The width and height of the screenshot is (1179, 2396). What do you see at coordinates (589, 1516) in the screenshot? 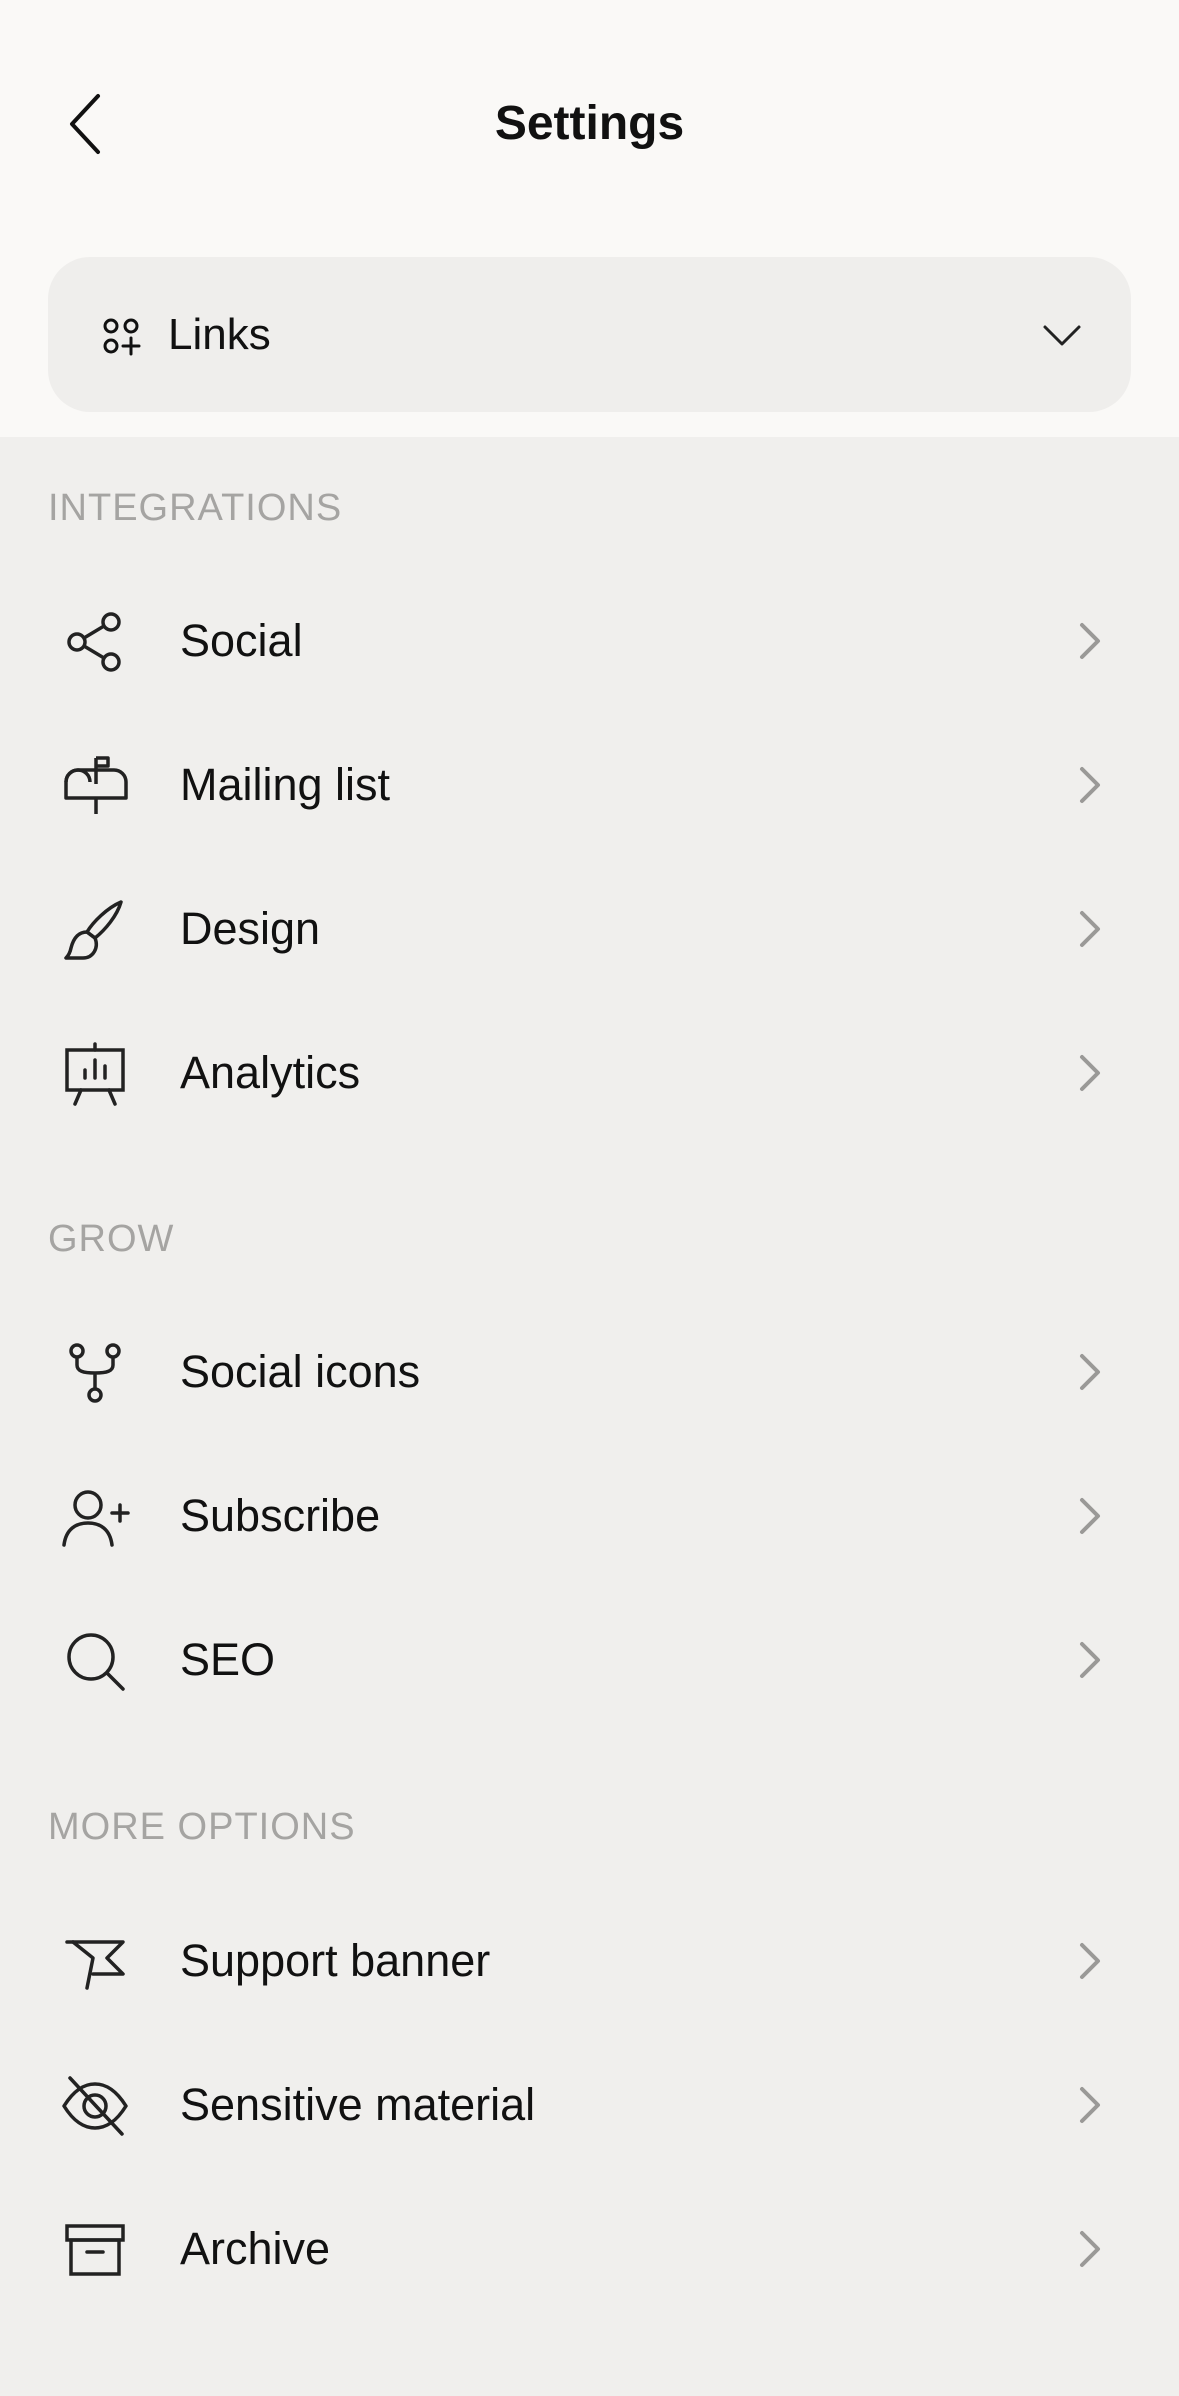
I see `settings-row-subscribe: Subscribe` at bounding box center [589, 1516].